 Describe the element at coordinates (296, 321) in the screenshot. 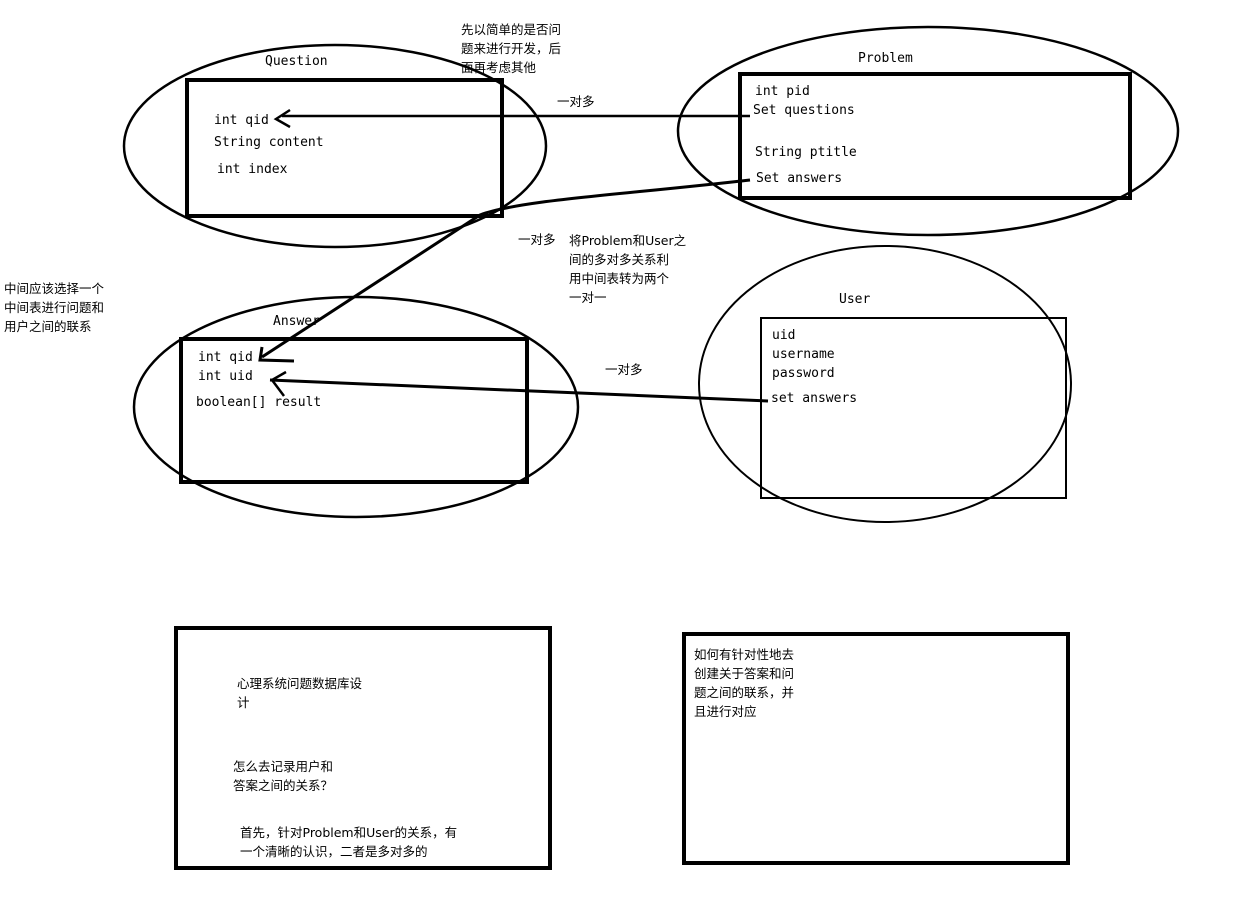

I see `answer-title: Answer` at that location.